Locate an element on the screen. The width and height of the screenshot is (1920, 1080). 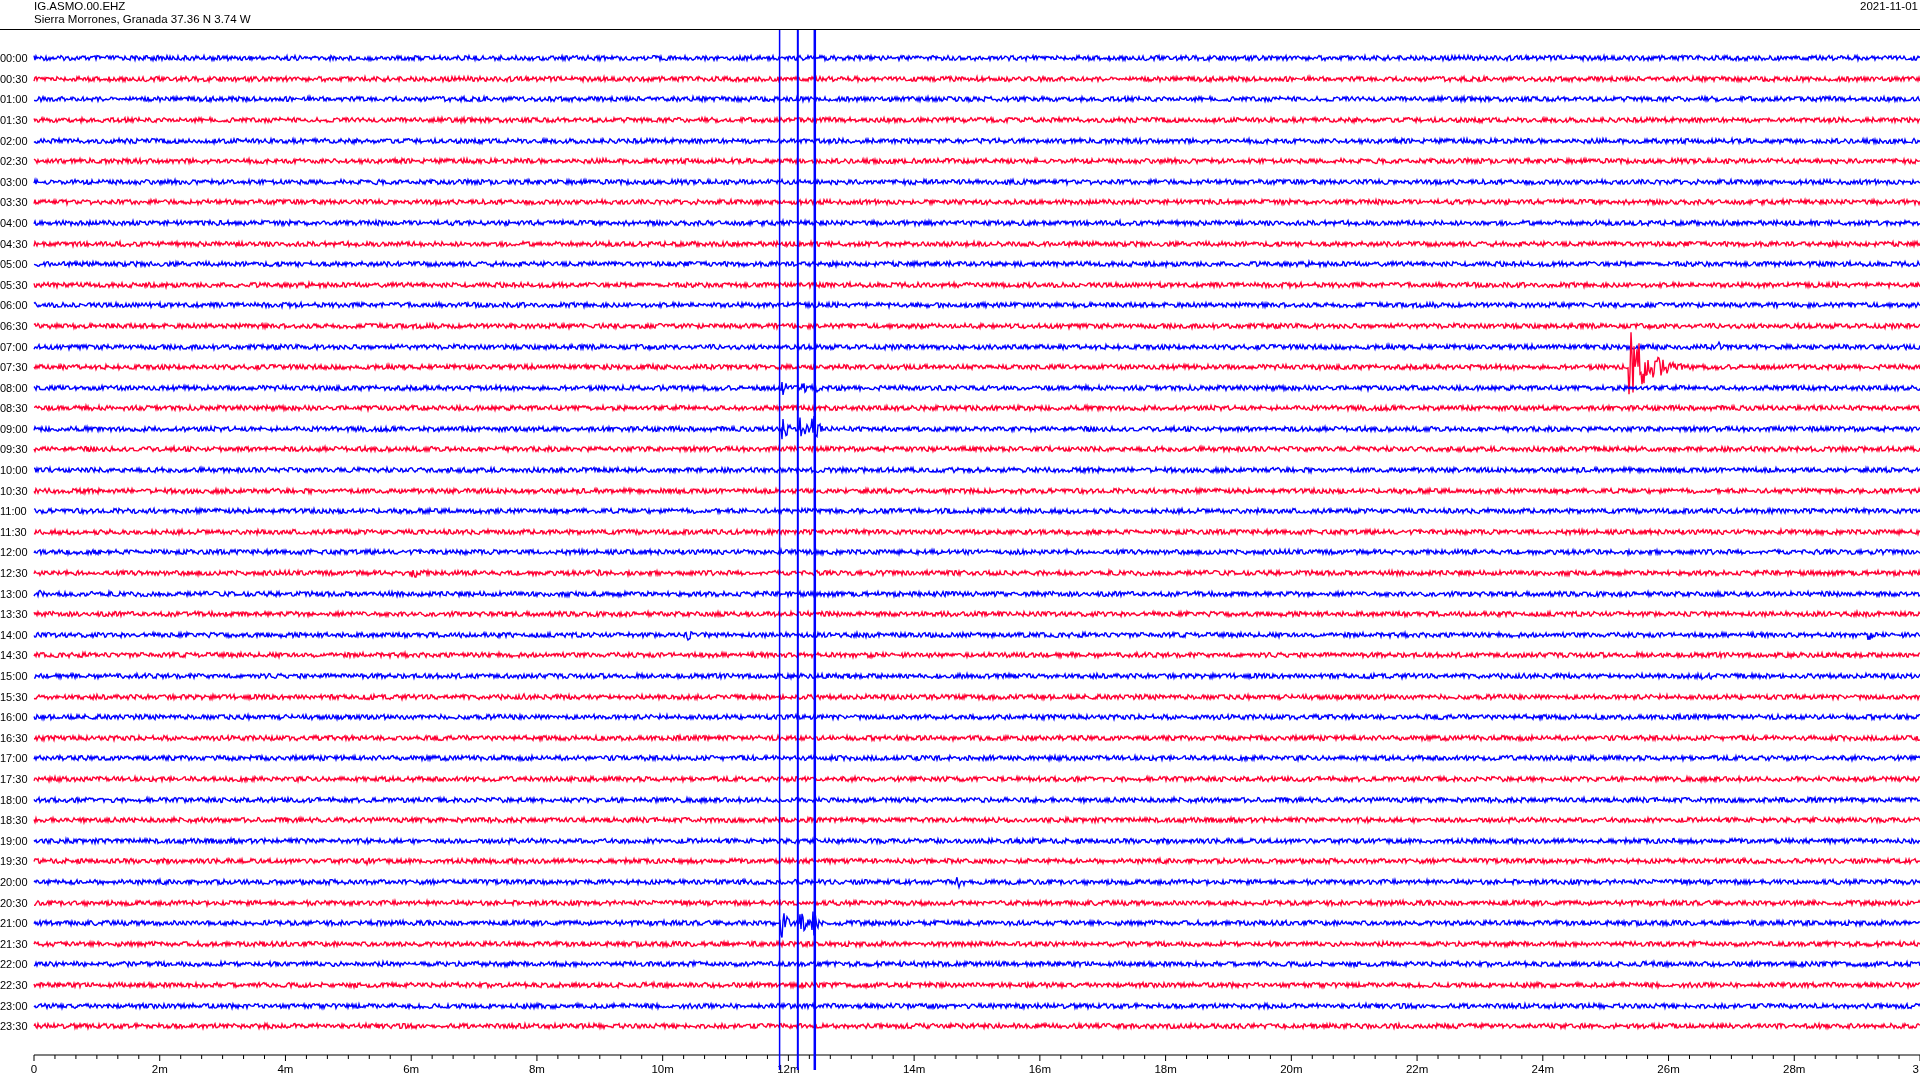
time-label: 00:00 is located at coordinates (14, 58).